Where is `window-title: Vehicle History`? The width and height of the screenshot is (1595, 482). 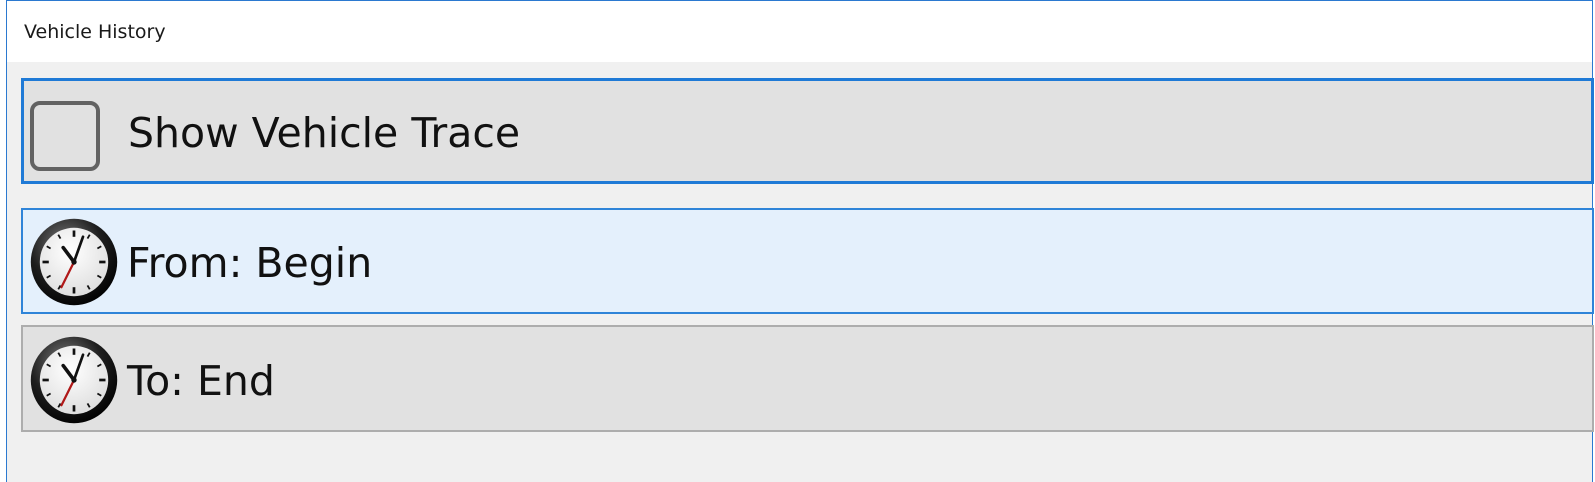 window-title: Vehicle History is located at coordinates (95, 32).